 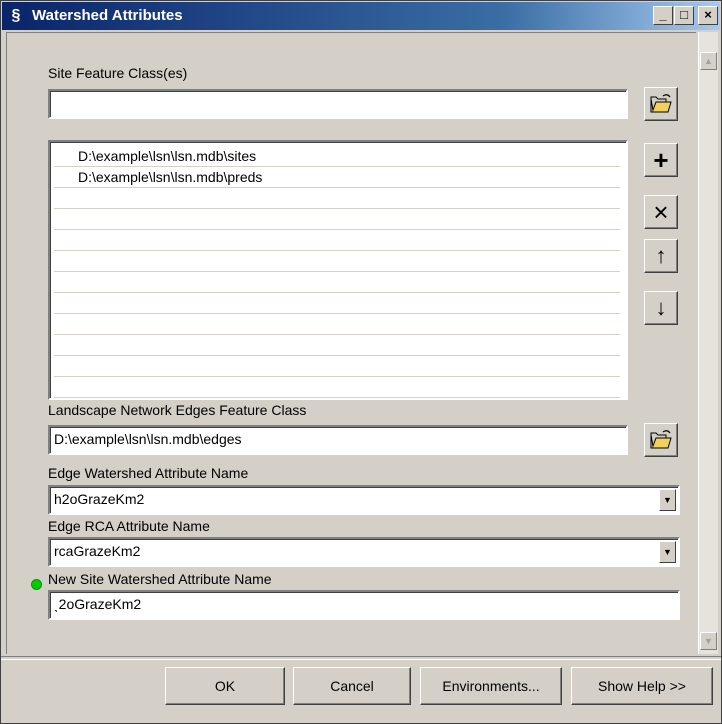 I want to click on add-item-button: +, so click(x=661, y=160).